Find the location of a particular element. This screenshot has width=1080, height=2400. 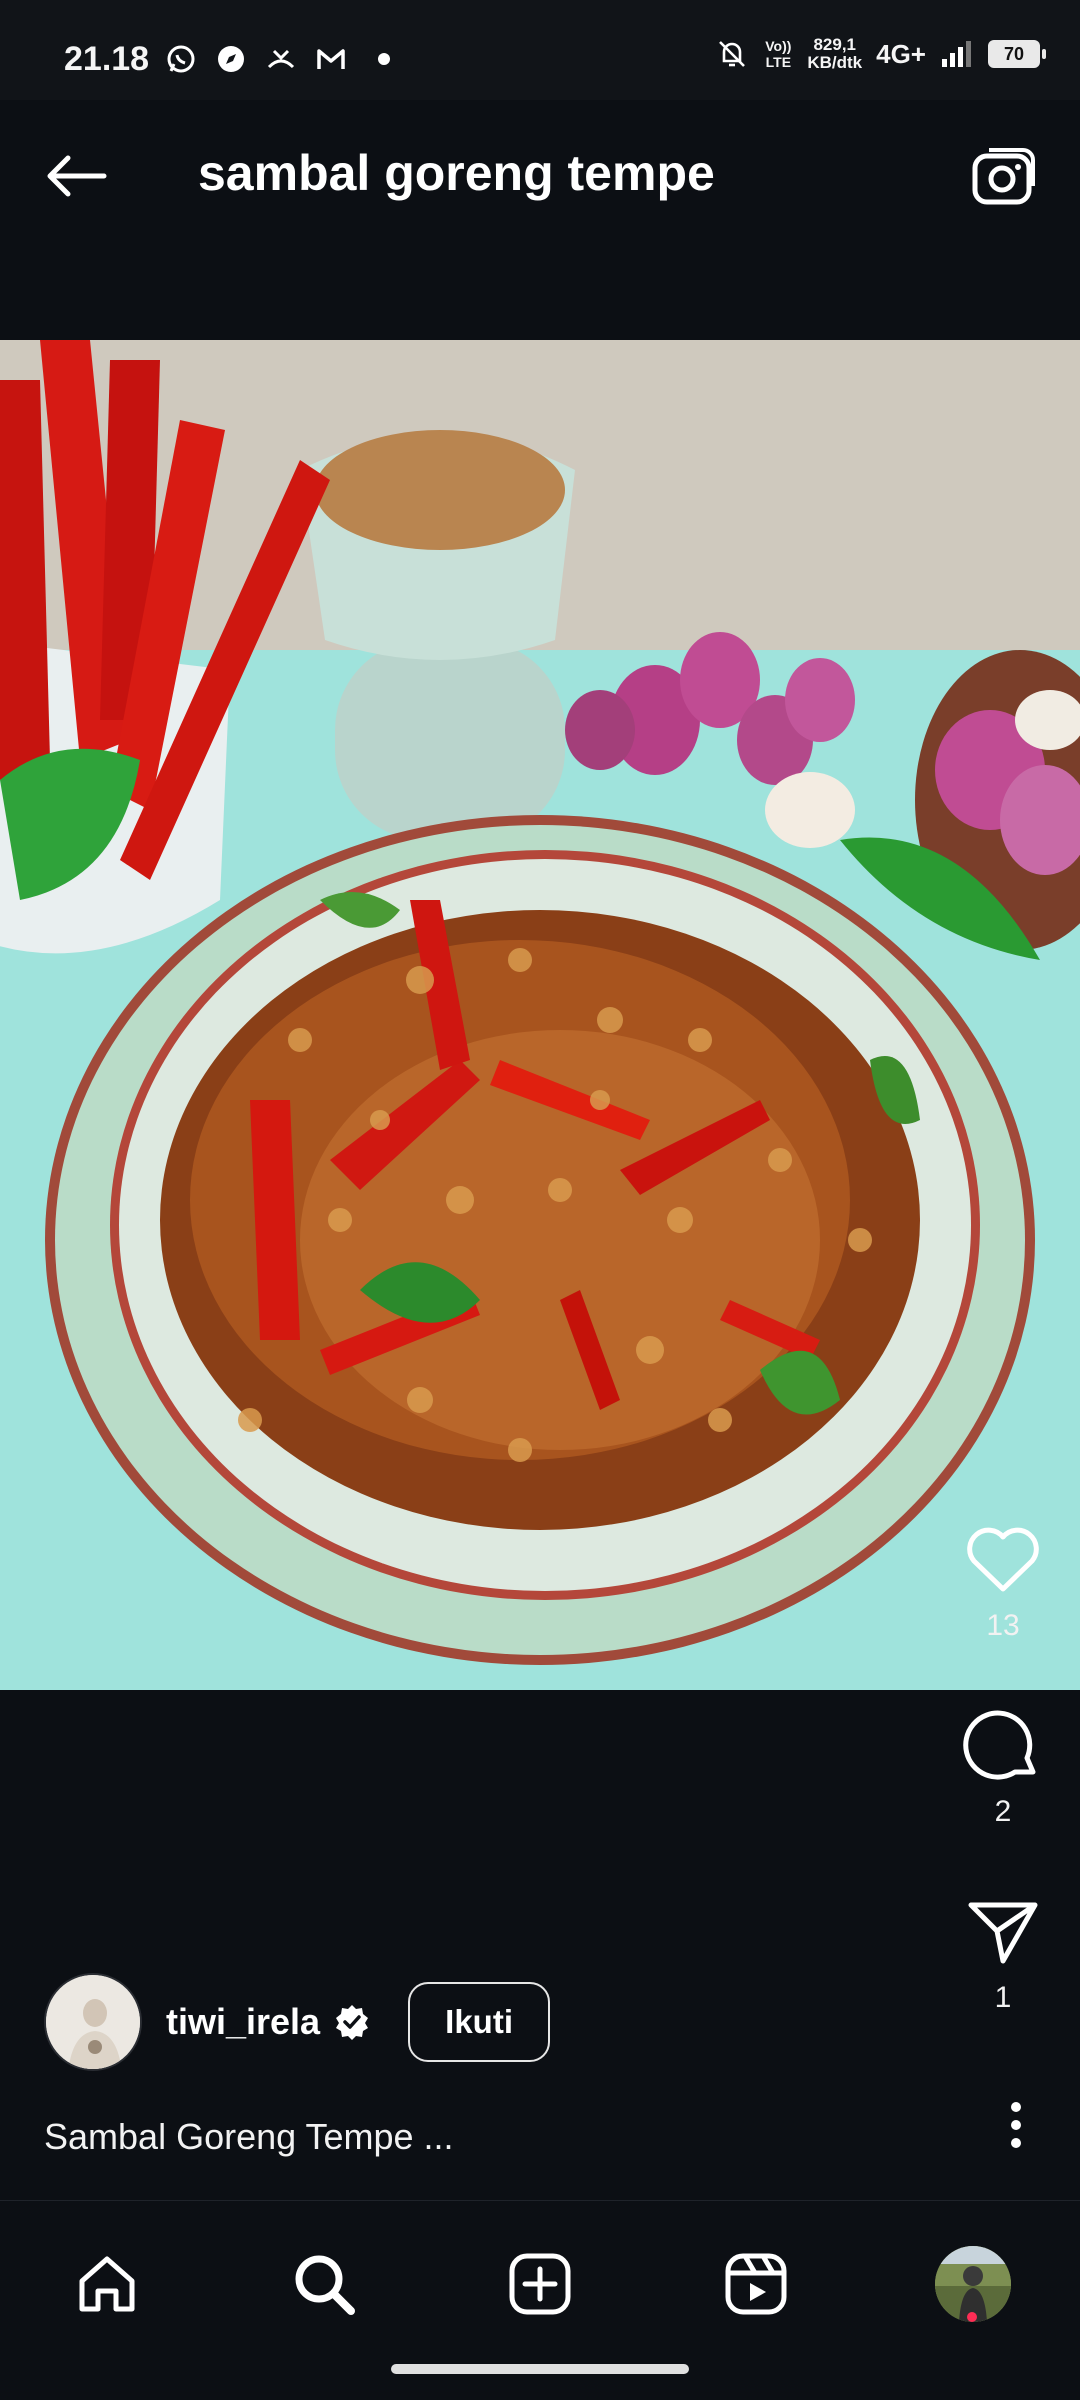

nav-search is located at coordinates (324, 2284).